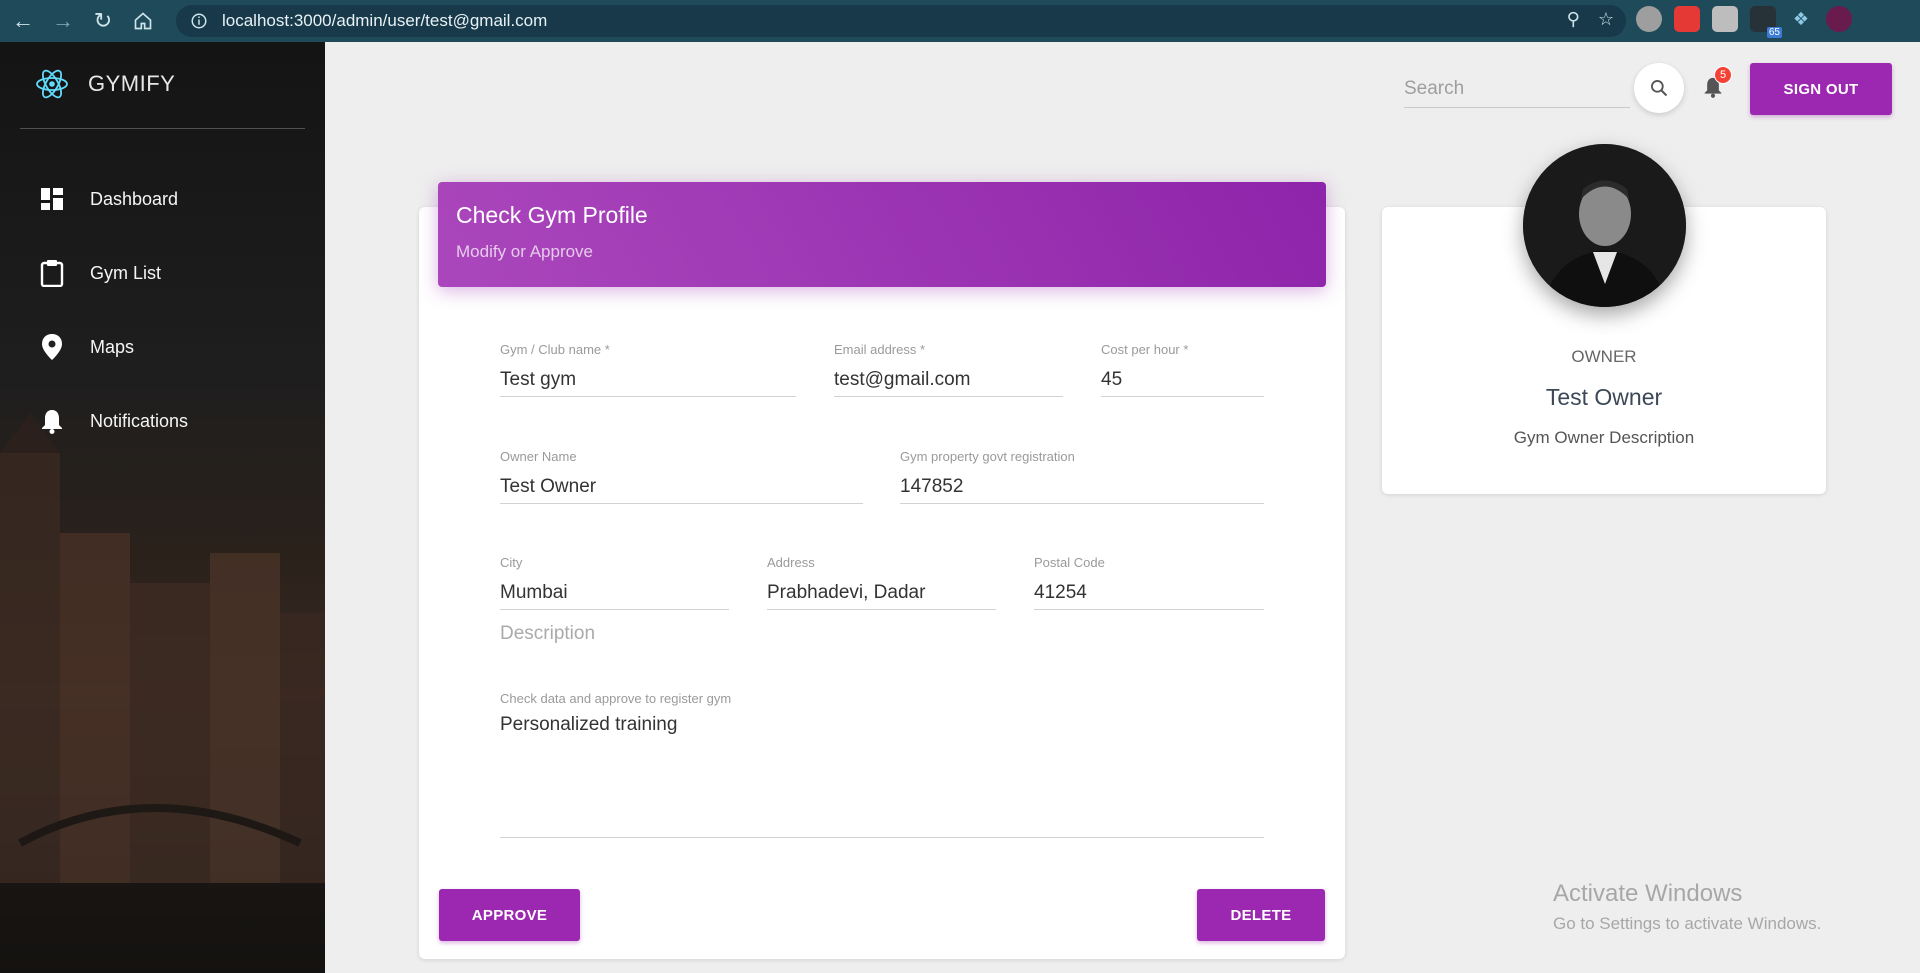 The width and height of the screenshot is (1920, 973). What do you see at coordinates (555, 349) in the screenshot?
I see `gym-name-label: Gym / Club name *` at bounding box center [555, 349].